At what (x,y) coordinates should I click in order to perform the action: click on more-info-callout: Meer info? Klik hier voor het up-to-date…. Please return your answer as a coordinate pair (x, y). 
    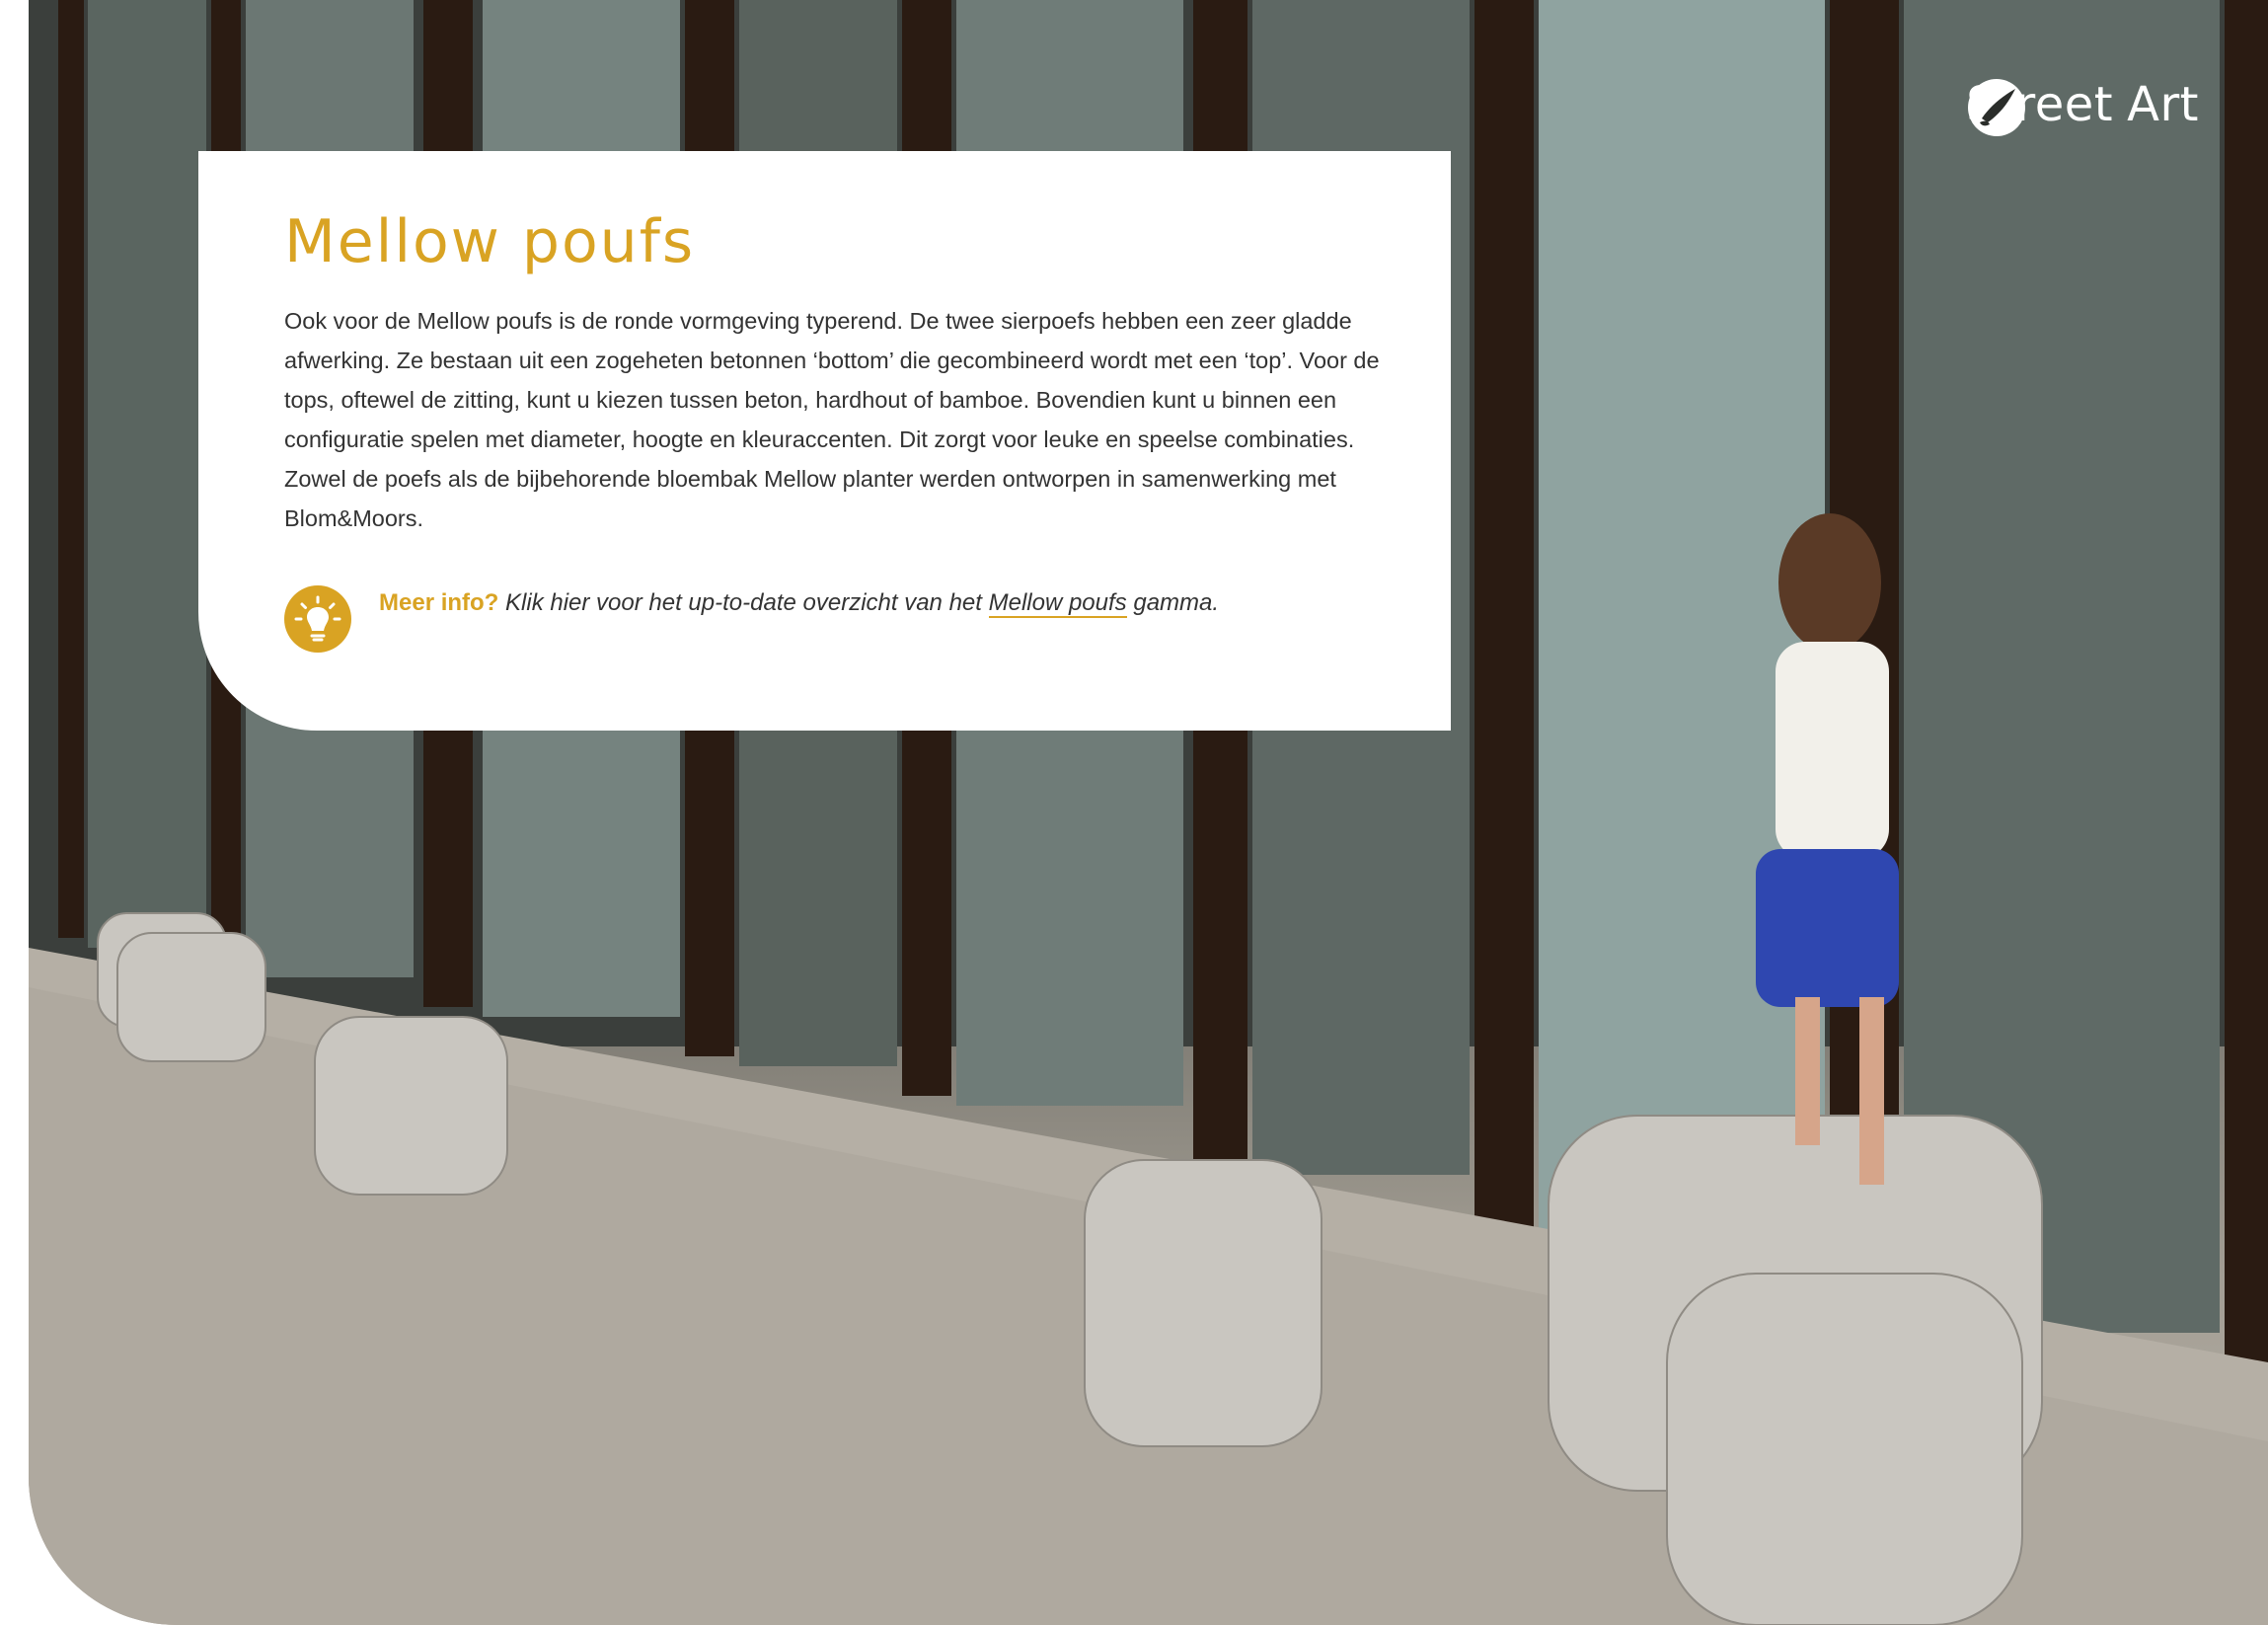
    Looking at the image, I should click on (752, 619).